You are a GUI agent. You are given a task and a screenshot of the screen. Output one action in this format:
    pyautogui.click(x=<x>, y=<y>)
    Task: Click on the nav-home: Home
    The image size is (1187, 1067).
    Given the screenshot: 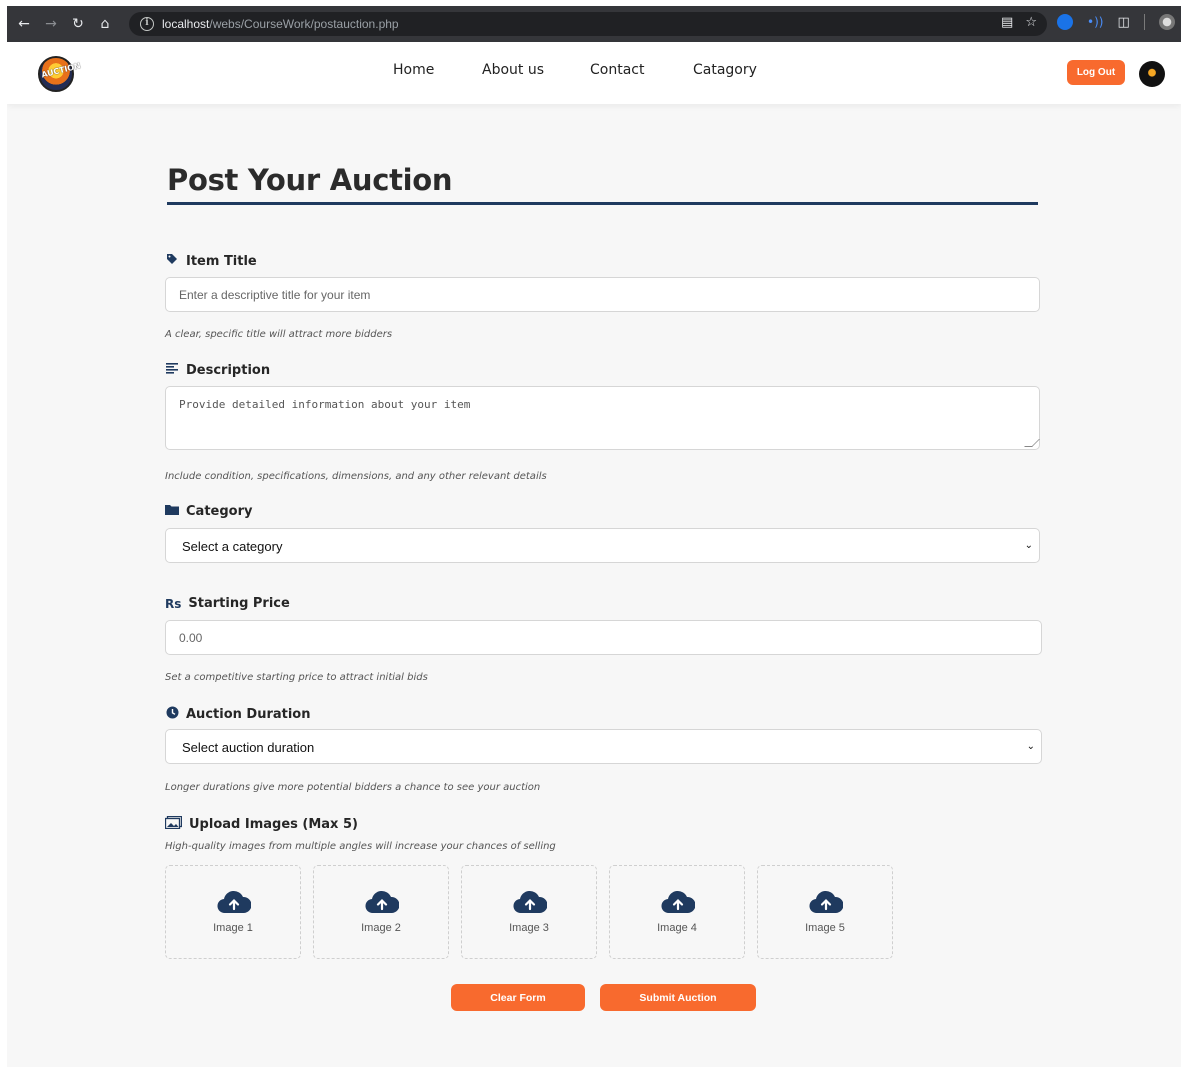 What is the action you would take?
    pyautogui.click(x=413, y=70)
    